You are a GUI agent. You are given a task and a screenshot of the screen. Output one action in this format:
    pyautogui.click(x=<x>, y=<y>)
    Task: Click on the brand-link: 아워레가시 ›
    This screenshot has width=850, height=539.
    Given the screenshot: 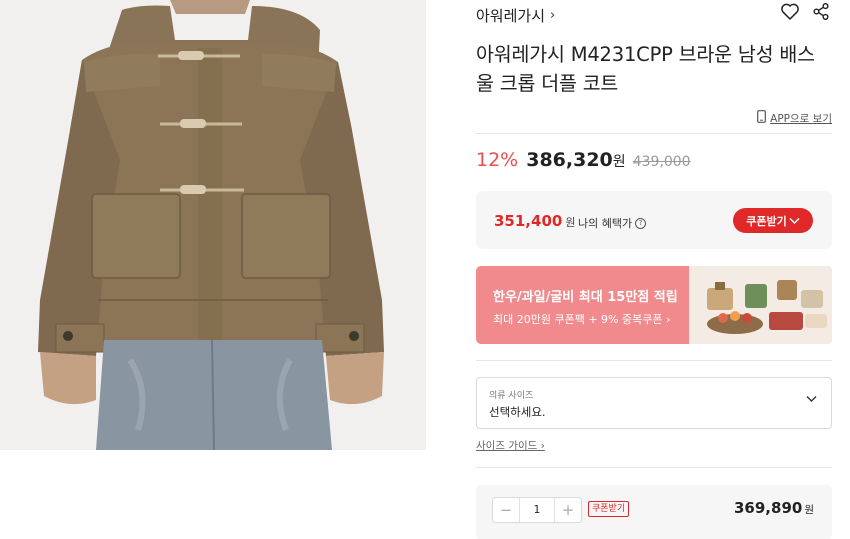 What is the action you would take?
    pyautogui.click(x=515, y=15)
    